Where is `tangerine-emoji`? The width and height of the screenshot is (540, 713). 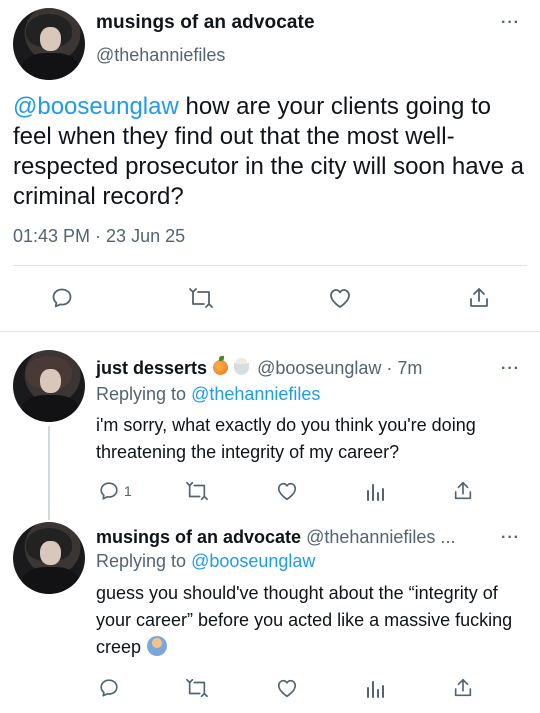
tangerine-emoji is located at coordinates (221, 365).